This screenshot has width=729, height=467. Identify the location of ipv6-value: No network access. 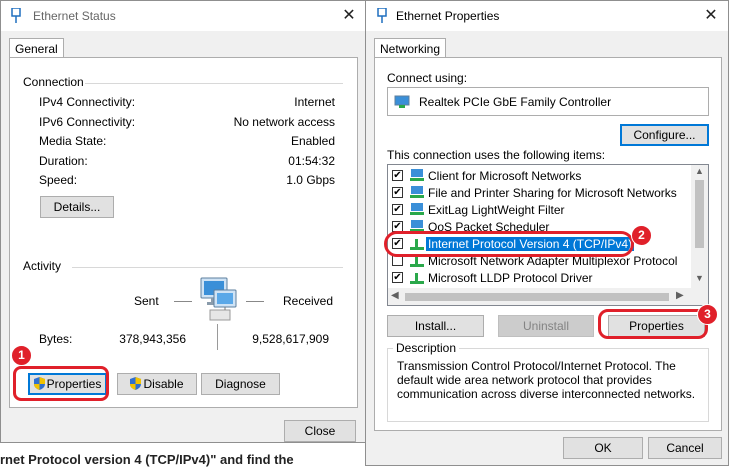
(284, 122).